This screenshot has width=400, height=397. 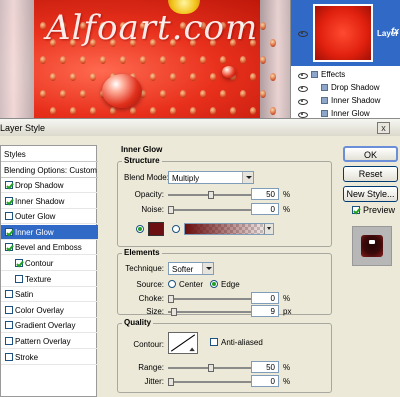 What do you see at coordinates (370, 174) in the screenshot?
I see `reset-button: Reset` at bounding box center [370, 174].